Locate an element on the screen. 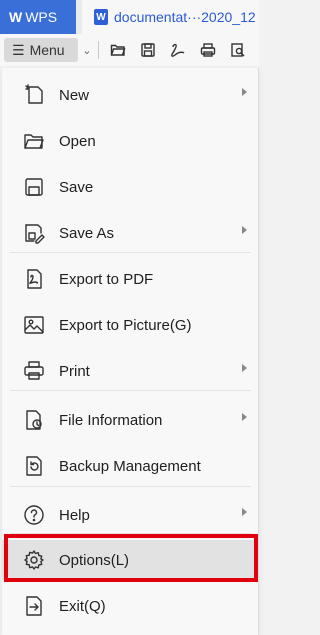 This screenshot has width=320, height=635. menu-item-label: Print is located at coordinates (74, 371).